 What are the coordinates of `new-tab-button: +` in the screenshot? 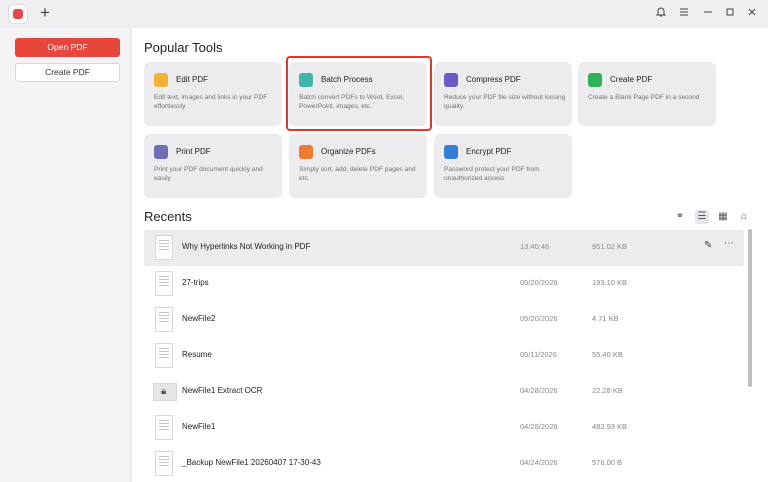 It's located at (45, 13).